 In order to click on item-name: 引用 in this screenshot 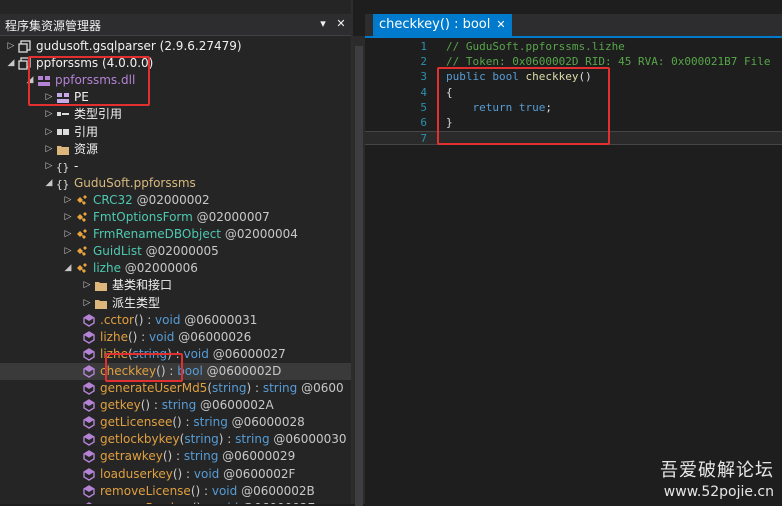, I will do `click(86, 131)`.